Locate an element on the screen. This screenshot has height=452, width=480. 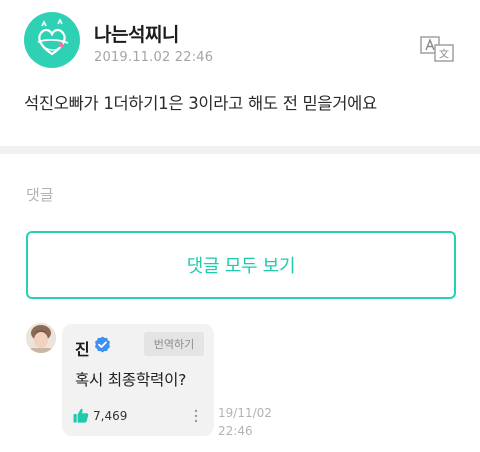
svg-text: 文 is located at coordinates (444, 54).